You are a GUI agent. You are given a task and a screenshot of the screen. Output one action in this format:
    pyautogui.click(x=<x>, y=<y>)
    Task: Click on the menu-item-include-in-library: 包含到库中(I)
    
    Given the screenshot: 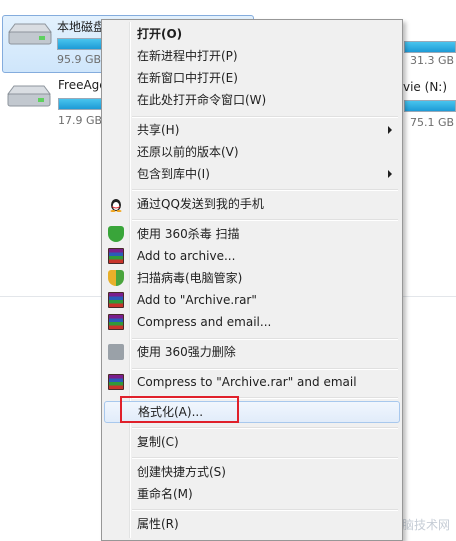 What is the action you would take?
    pyautogui.click(x=252, y=174)
    